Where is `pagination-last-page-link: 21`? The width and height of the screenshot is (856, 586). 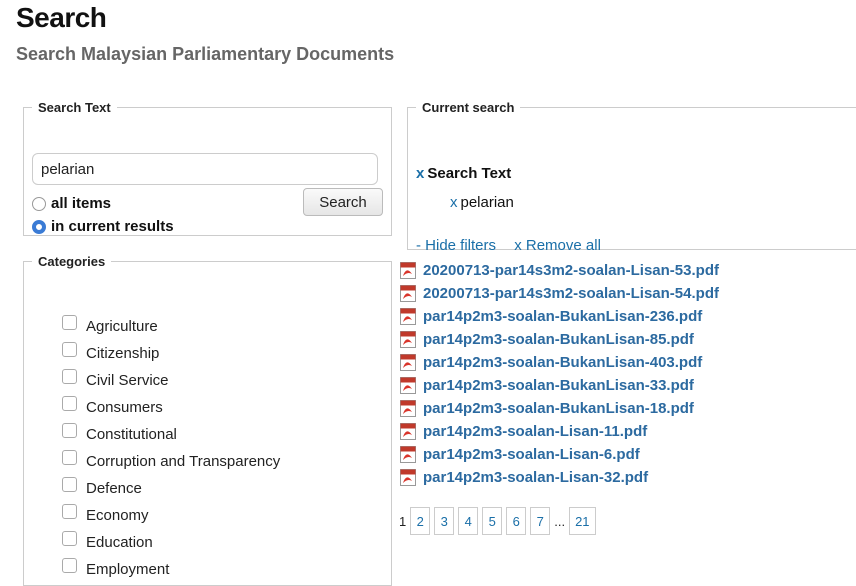
pagination-last-page-link: 21 is located at coordinates (582, 521).